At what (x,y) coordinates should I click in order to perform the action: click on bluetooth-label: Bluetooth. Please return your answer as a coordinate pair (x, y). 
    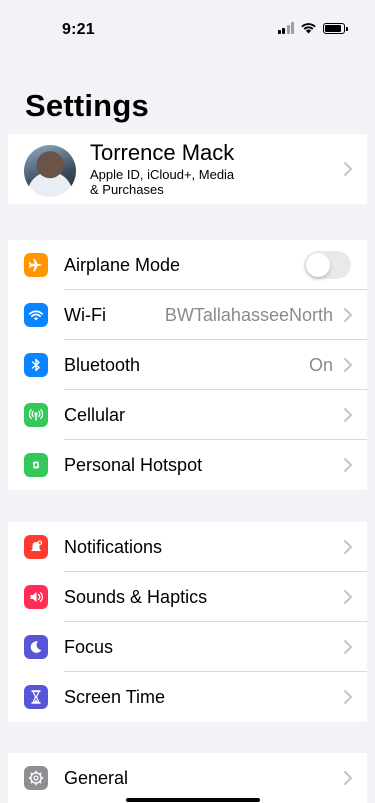
    Looking at the image, I should click on (102, 364).